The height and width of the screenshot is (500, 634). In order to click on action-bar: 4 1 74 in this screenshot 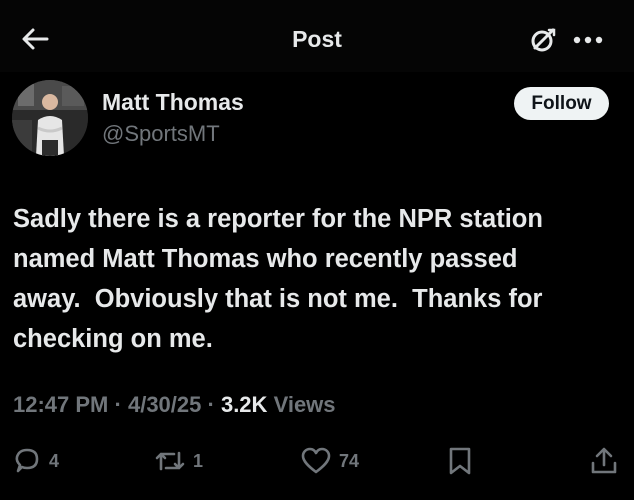, I will do `click(317, 463)`.